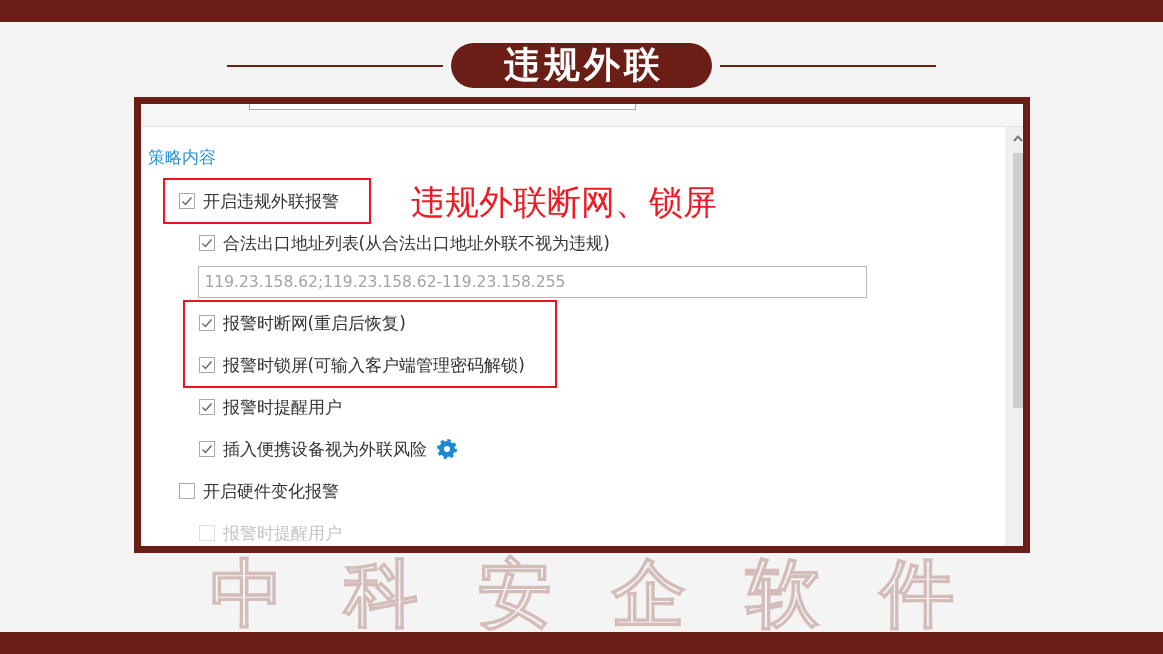 The width and height of the screenshot is (1163, 654). Describe the element at coordinates (181, 157) in the screenshot. I see `section-title: 策略内容` at that location.